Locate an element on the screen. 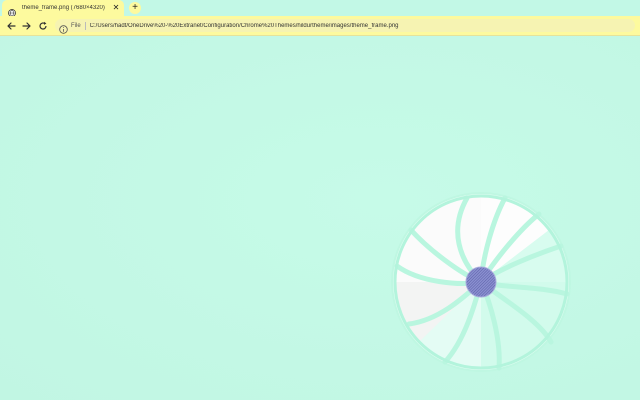 This screenshot has height=400, width=640. close-icon: ✕ is located at coordinates (116, 8).